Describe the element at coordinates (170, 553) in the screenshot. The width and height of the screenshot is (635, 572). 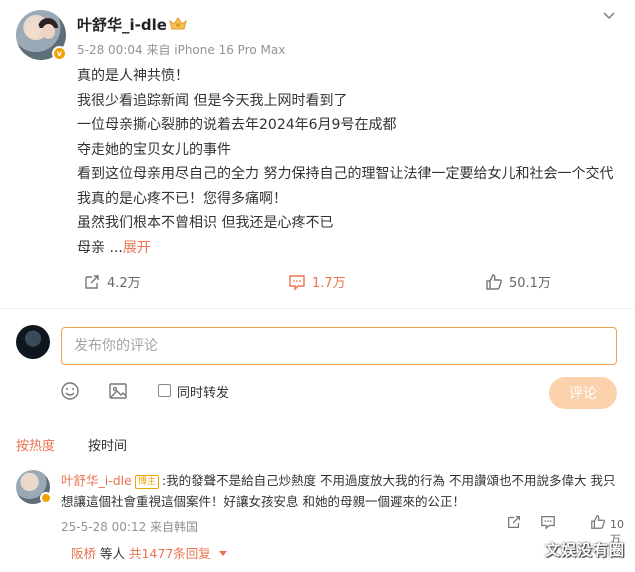
I see `replies-total: 共1477条回复` at that location.